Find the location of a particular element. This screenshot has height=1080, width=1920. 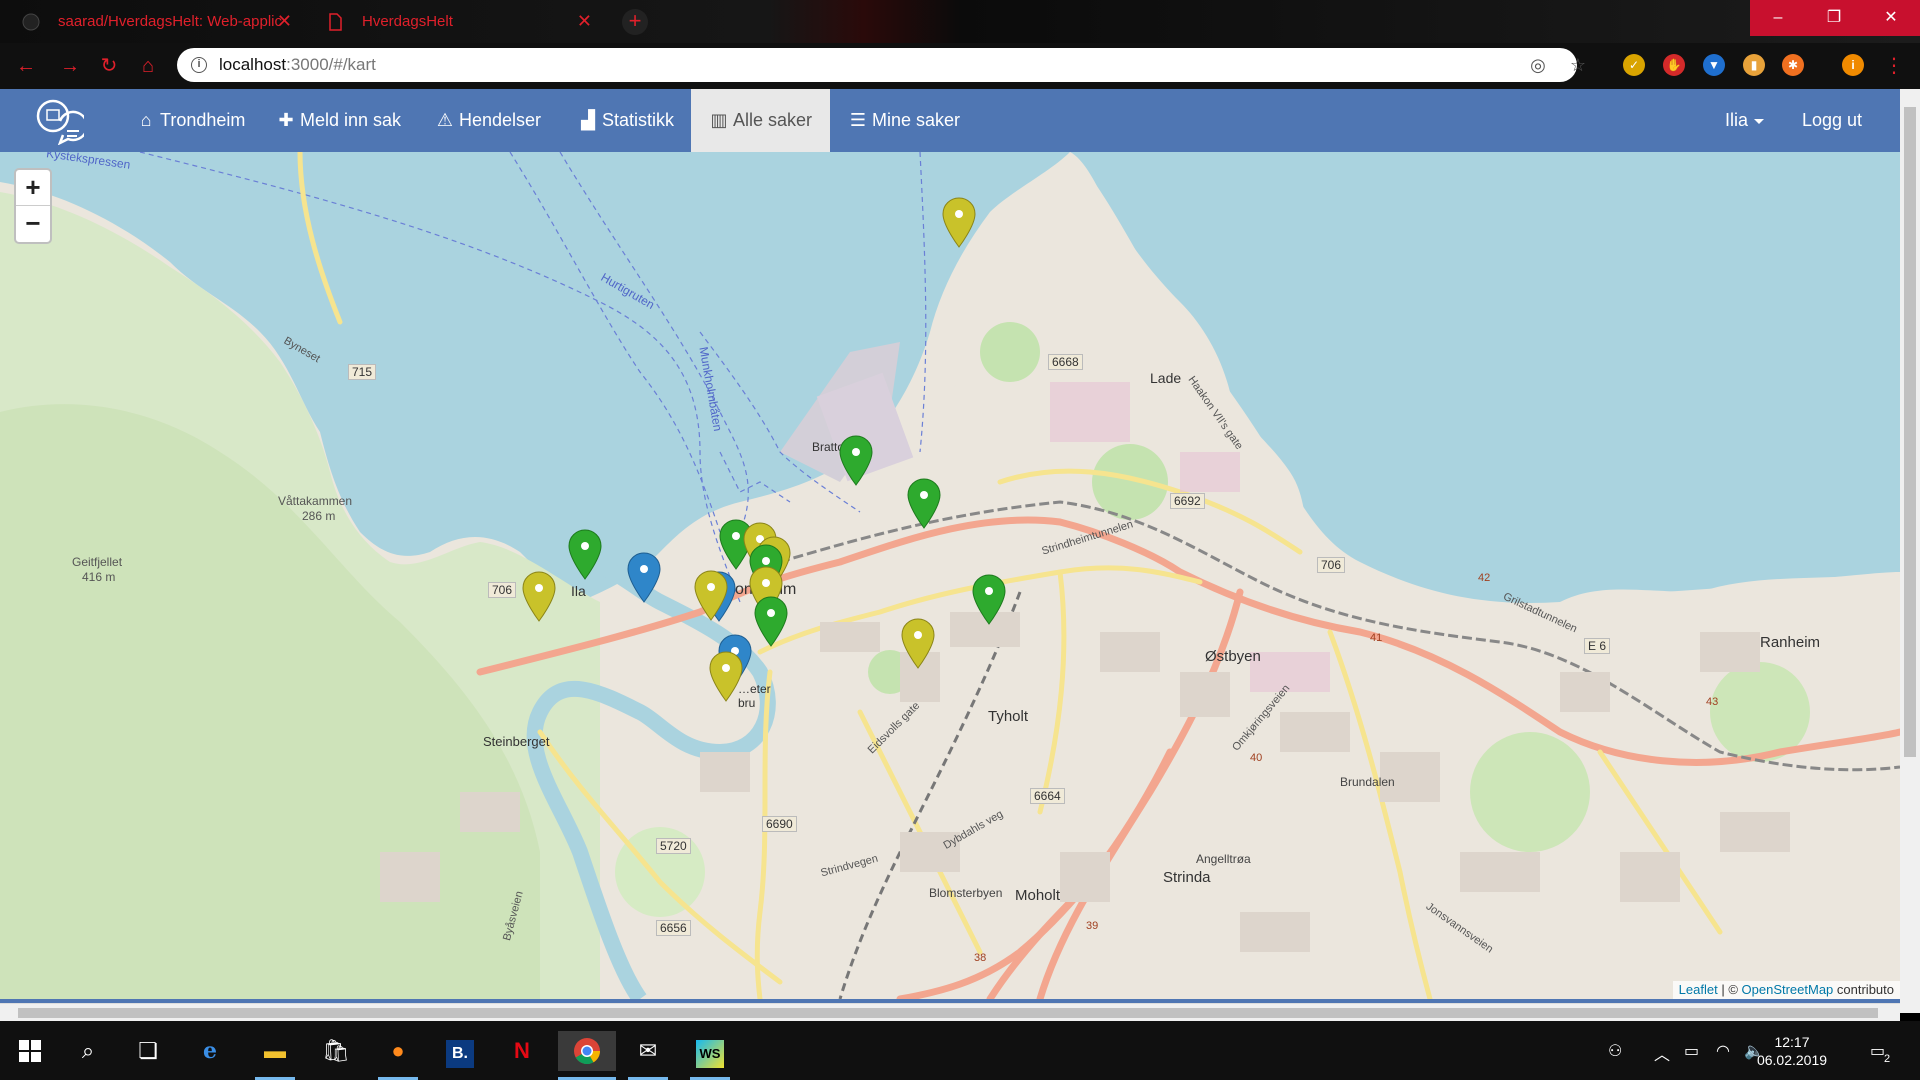

profile-icon: i is located at coordinates (1853, 65).